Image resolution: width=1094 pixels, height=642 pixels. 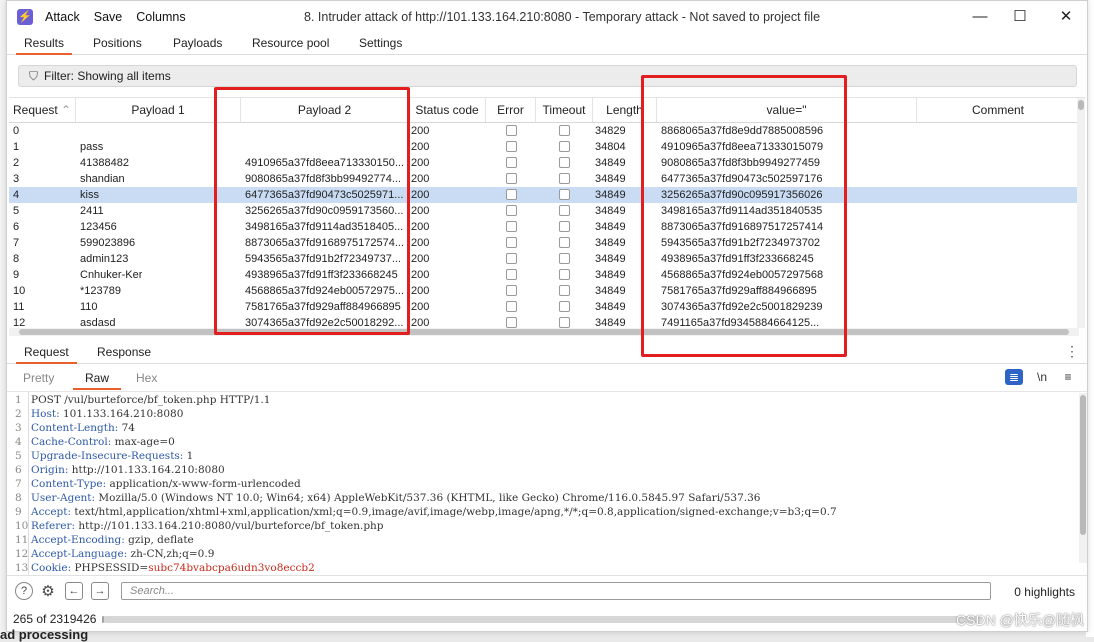 What do you see at coordinates (16, 131) in the screenshot?
I see `cell-request: 0` at bounding box center [16, 131].